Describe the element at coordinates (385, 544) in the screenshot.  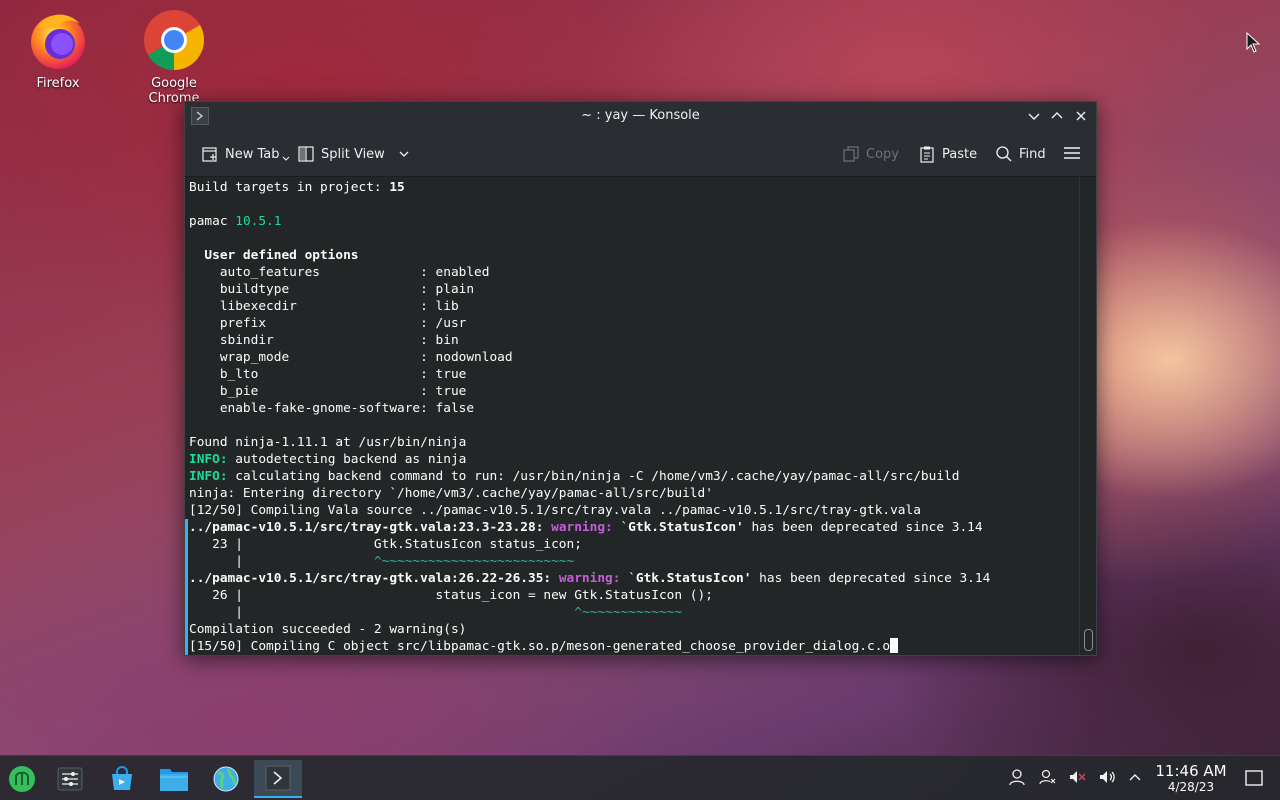
I see `terminal-text: 23 | Gtk.StatusIcon status_icon;` at that location.